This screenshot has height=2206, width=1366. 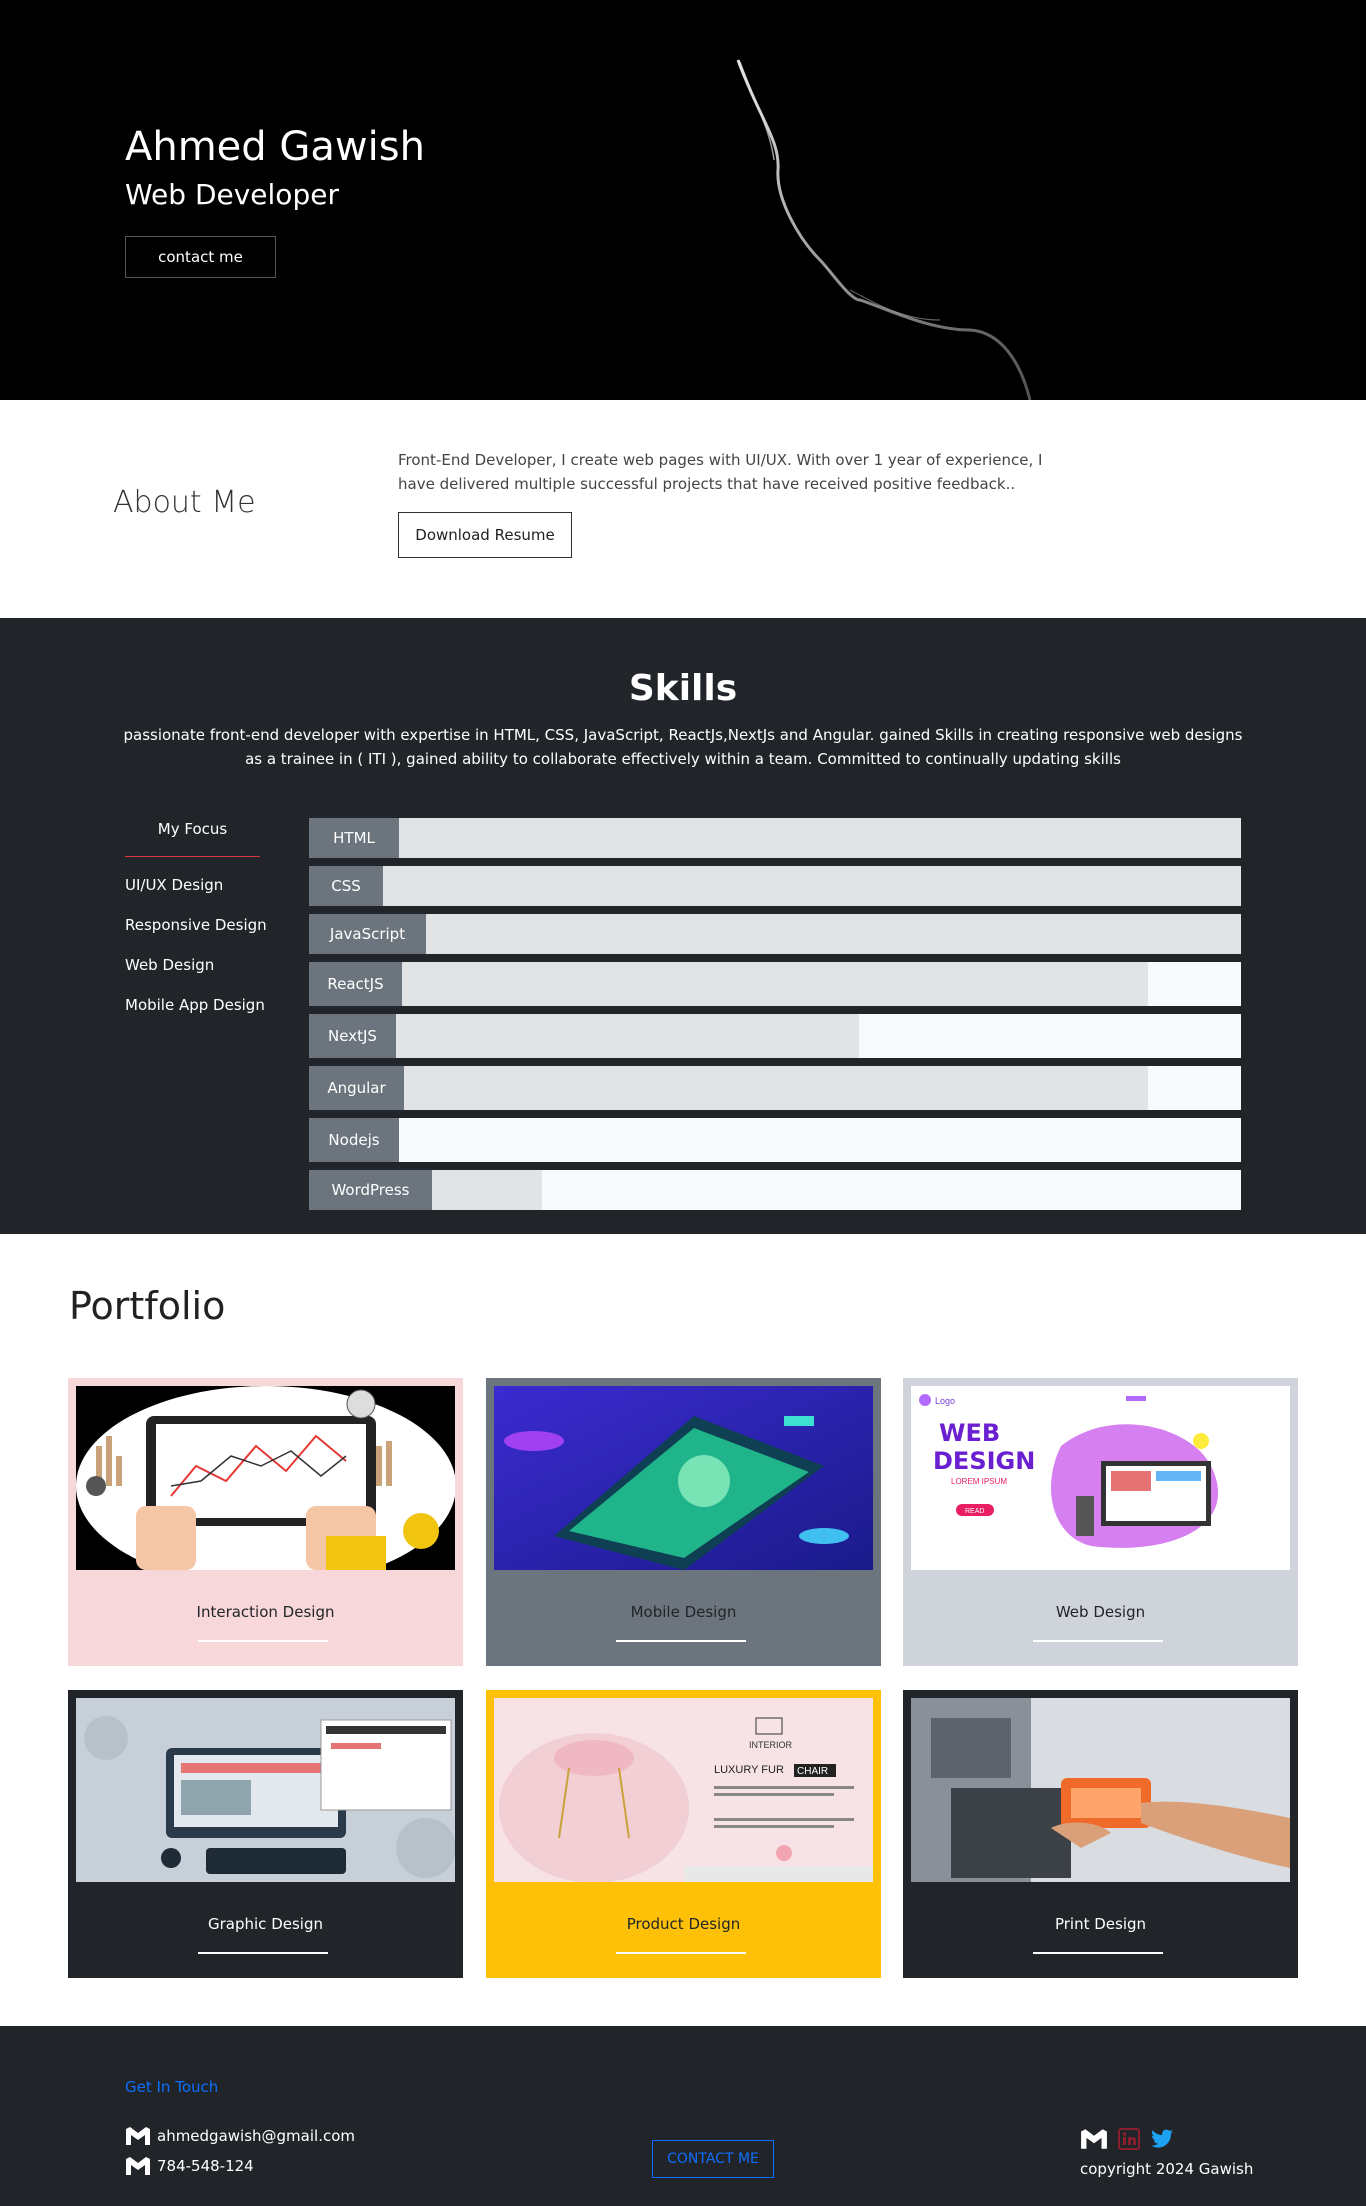 I want to click on phone-contact: 784-548-124, so click(x=189, y=2166).